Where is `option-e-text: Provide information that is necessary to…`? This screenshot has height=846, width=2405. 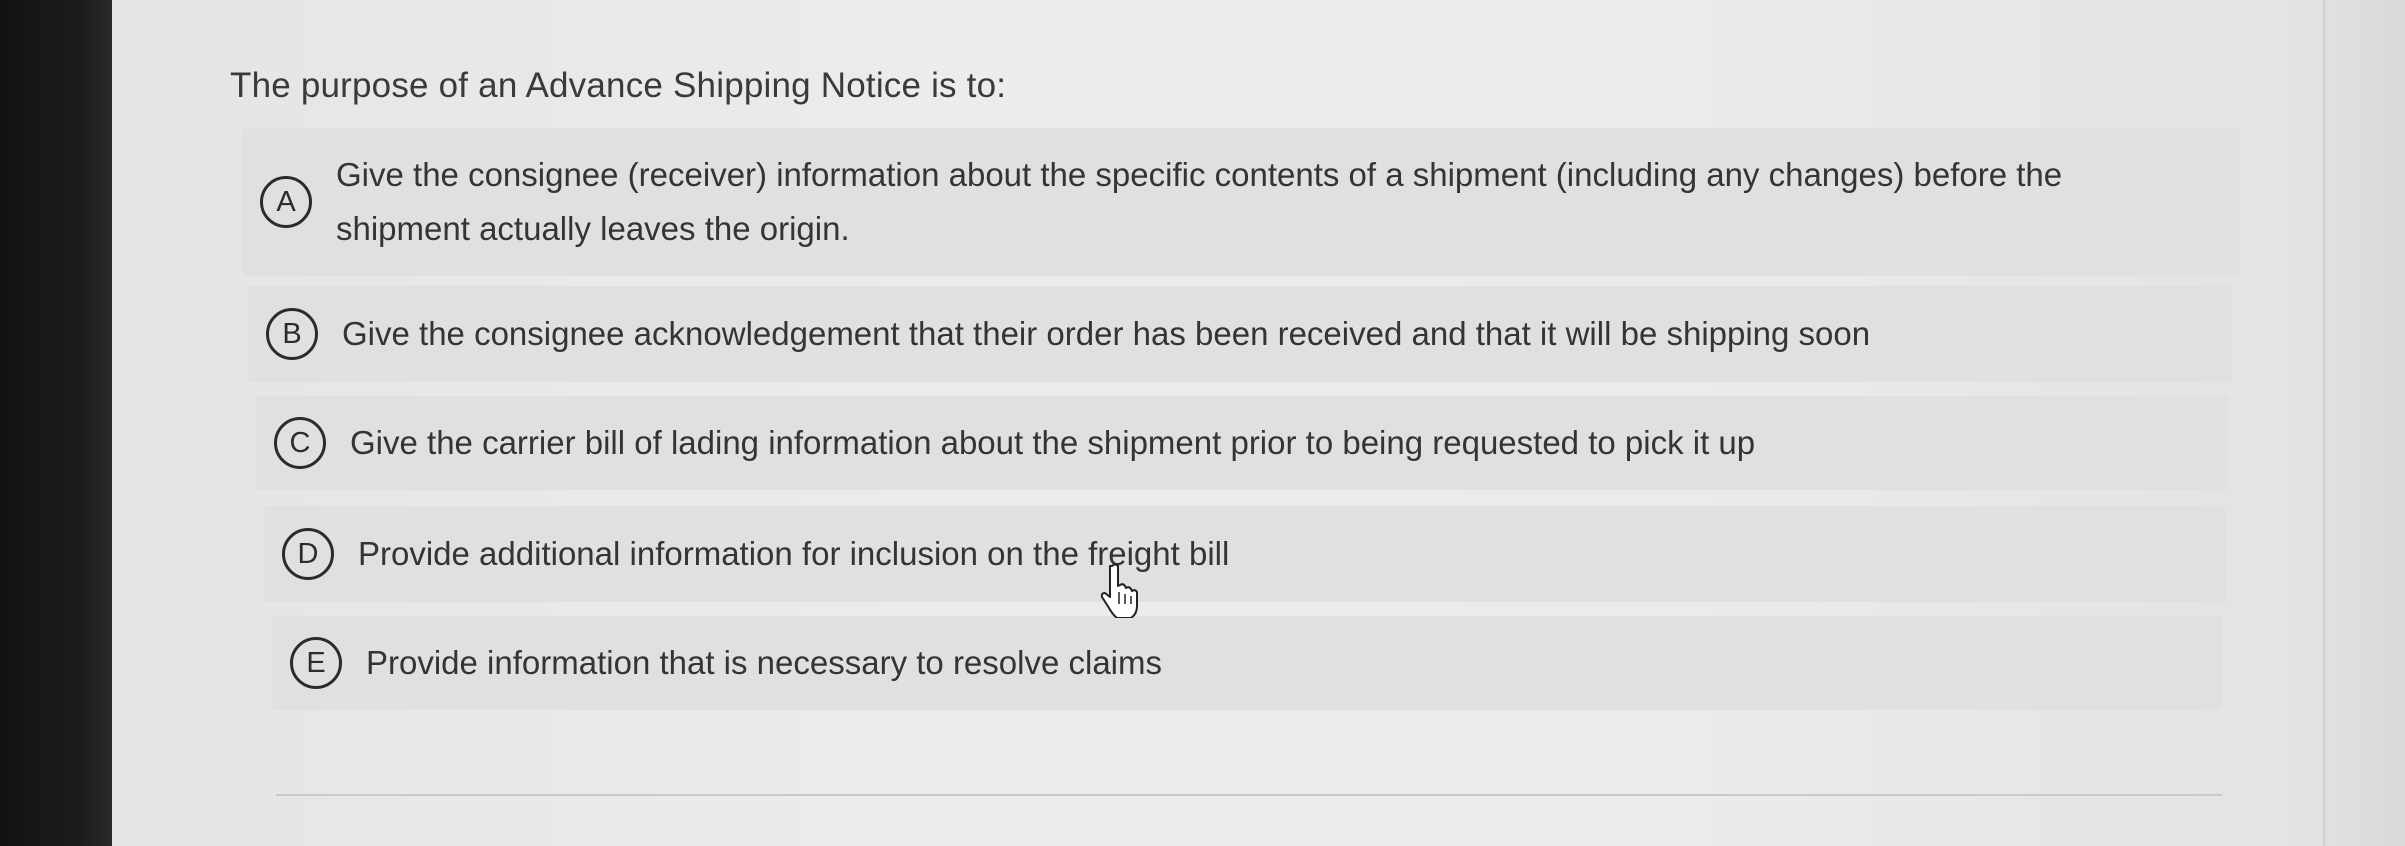 option-e-text: Provide information that is necessary to… is located at coordinates (764, 662).